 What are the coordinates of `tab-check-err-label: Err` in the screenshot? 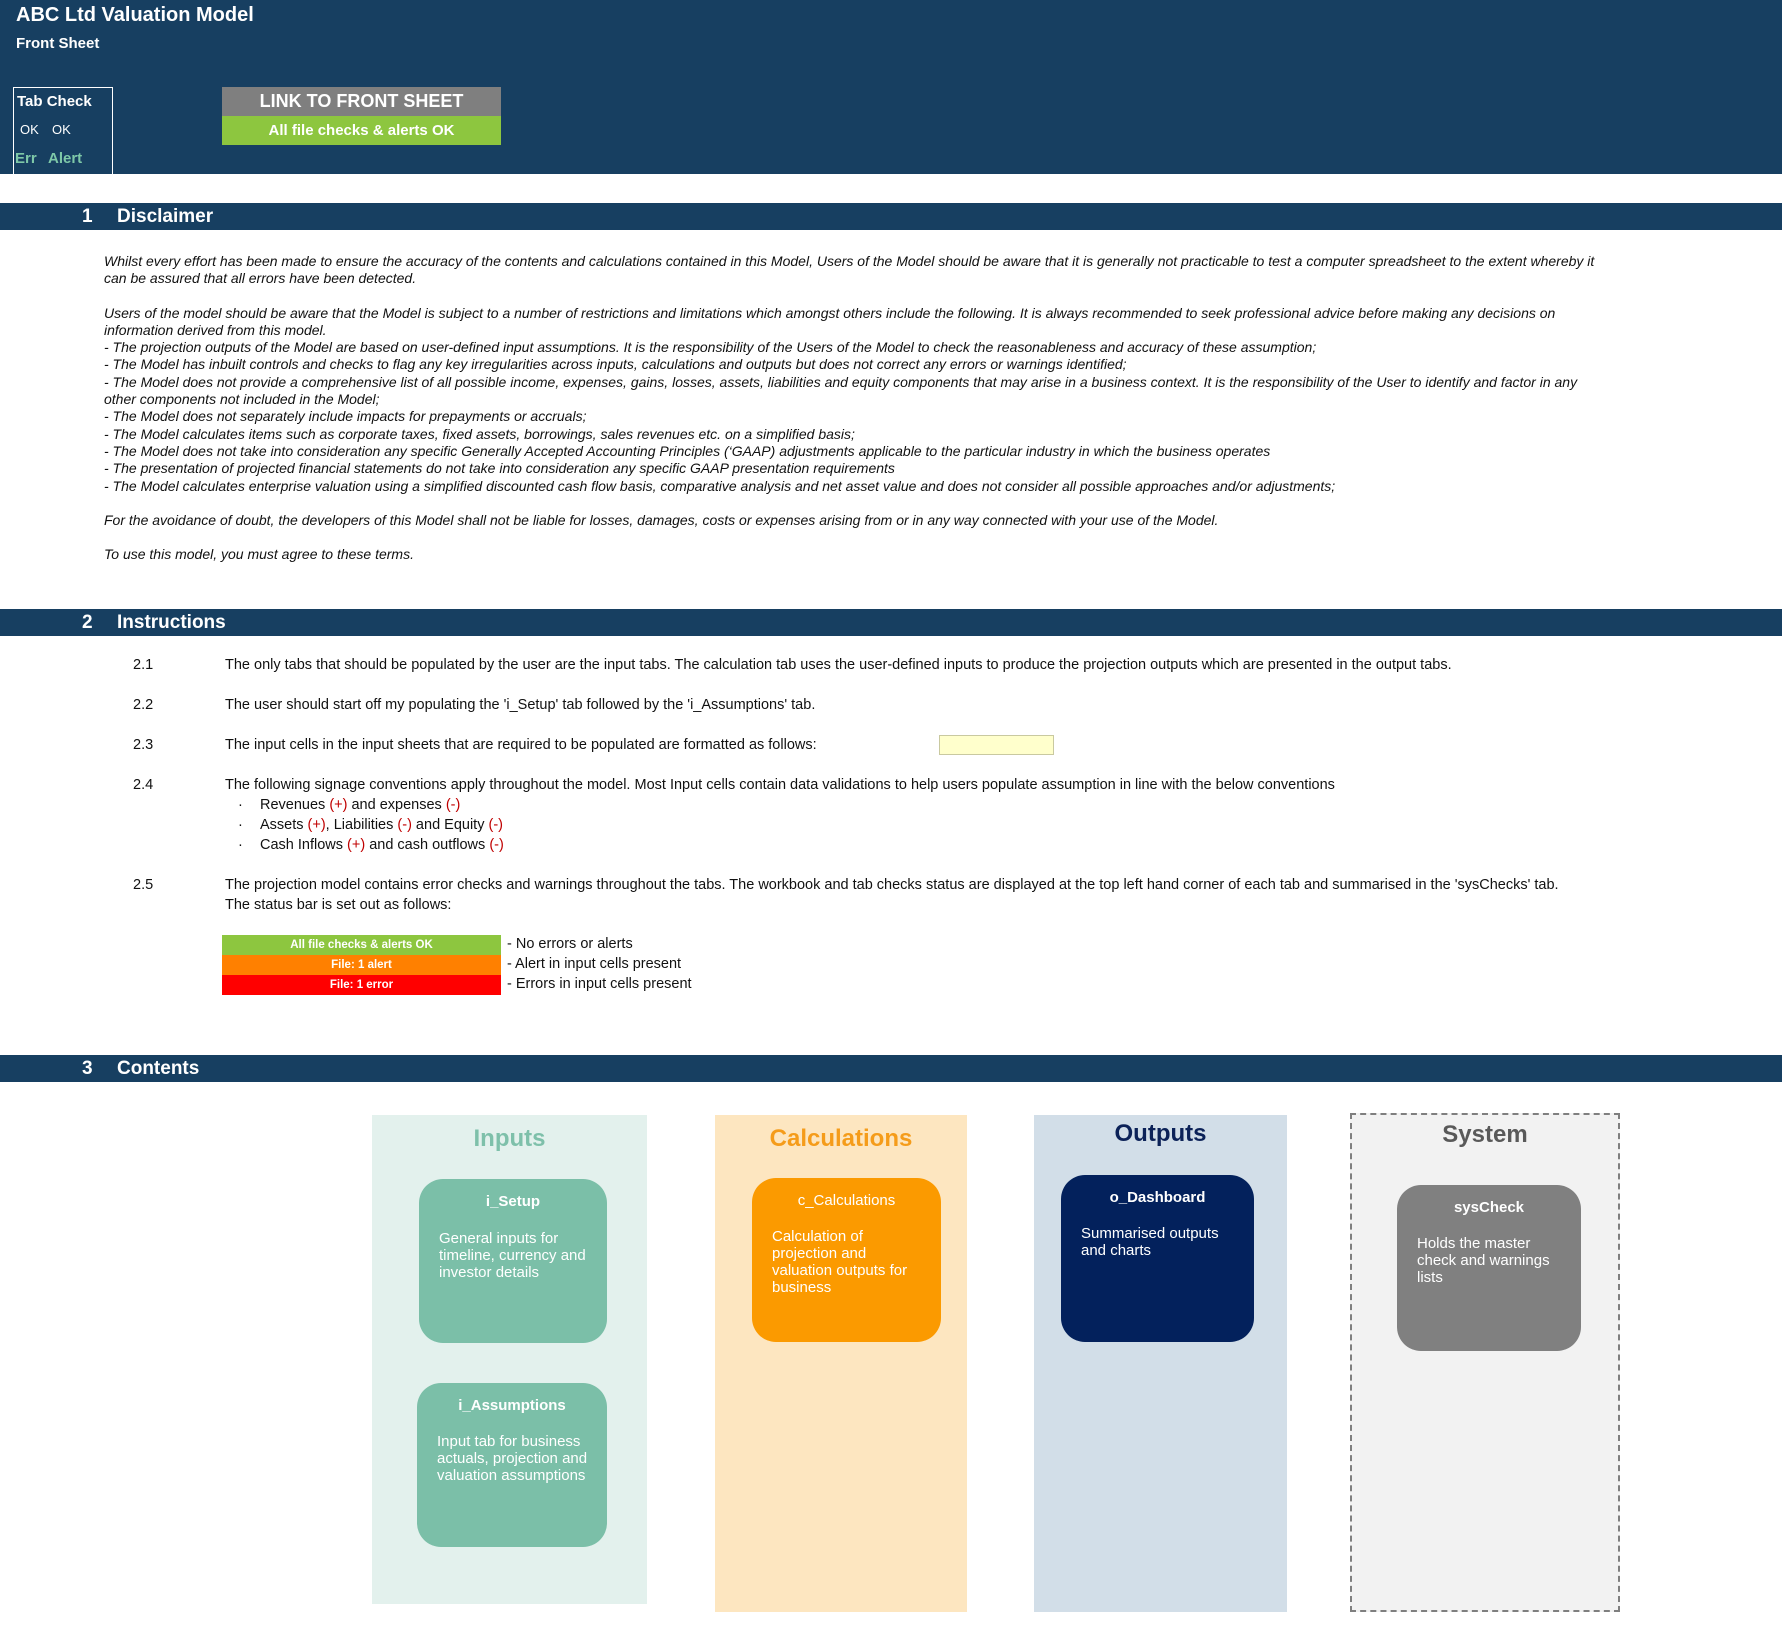 It's located at (26, 158).